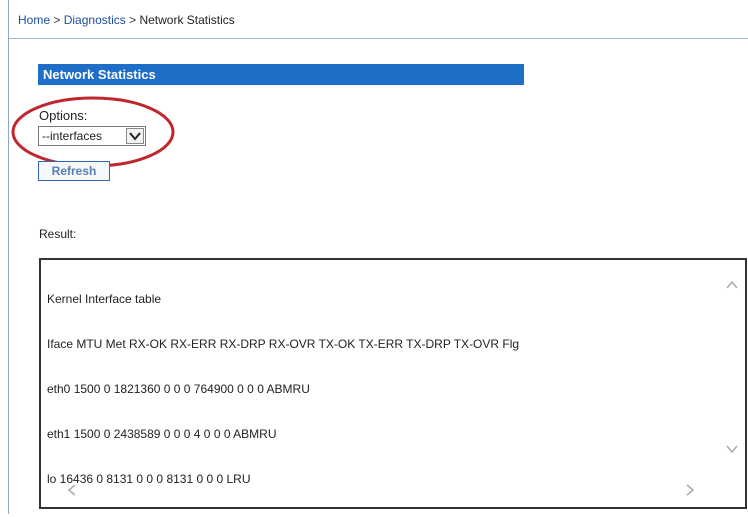 The height and width of the screenshot is (517, 748). I want to click on options-label: Options:, so click(63, 115).